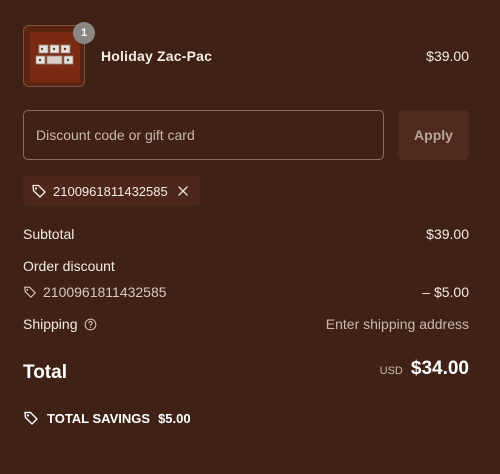  Describe the element at coordinates (99, 418) in the screenshot. I see `savings-label: TOTAL SAVINGS` at that location.